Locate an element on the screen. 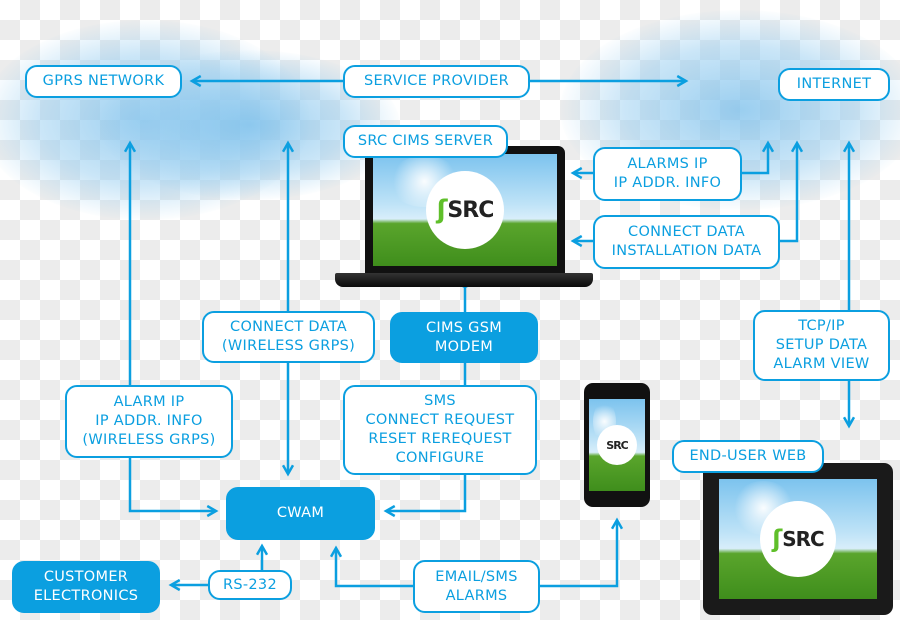  arrow-sms-to-cwam is located at coordinates (425, 496).